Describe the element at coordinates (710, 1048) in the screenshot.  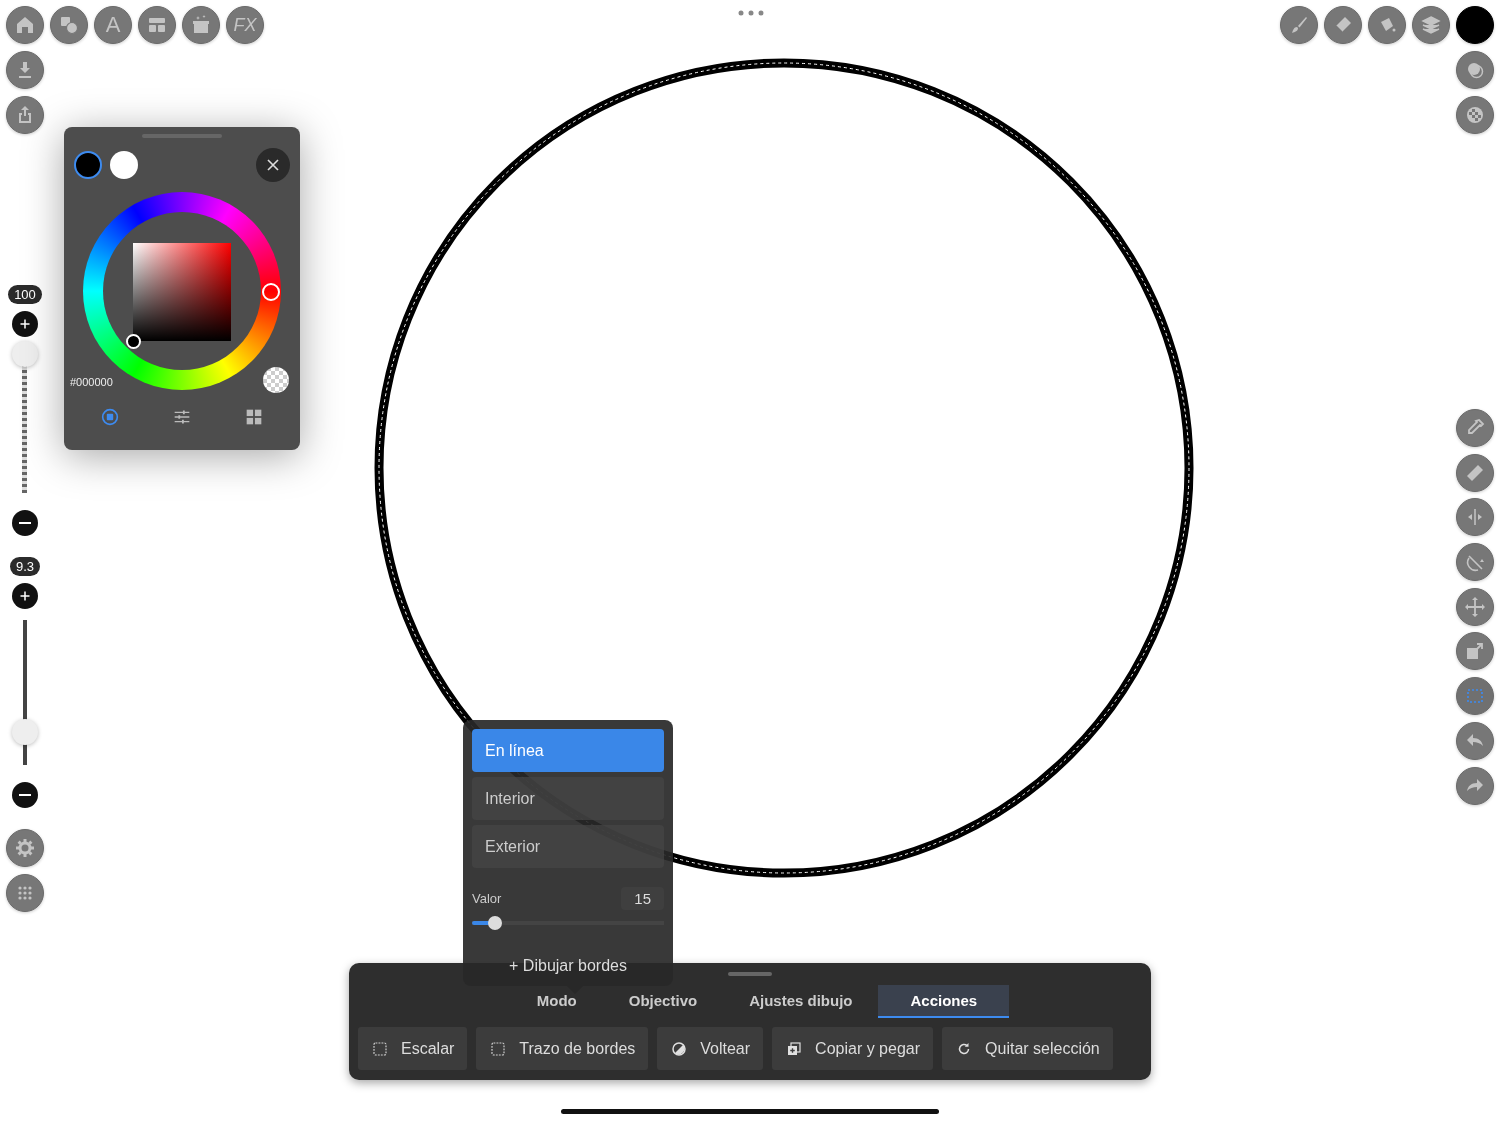
I see `action-button: Voltear` at that location.